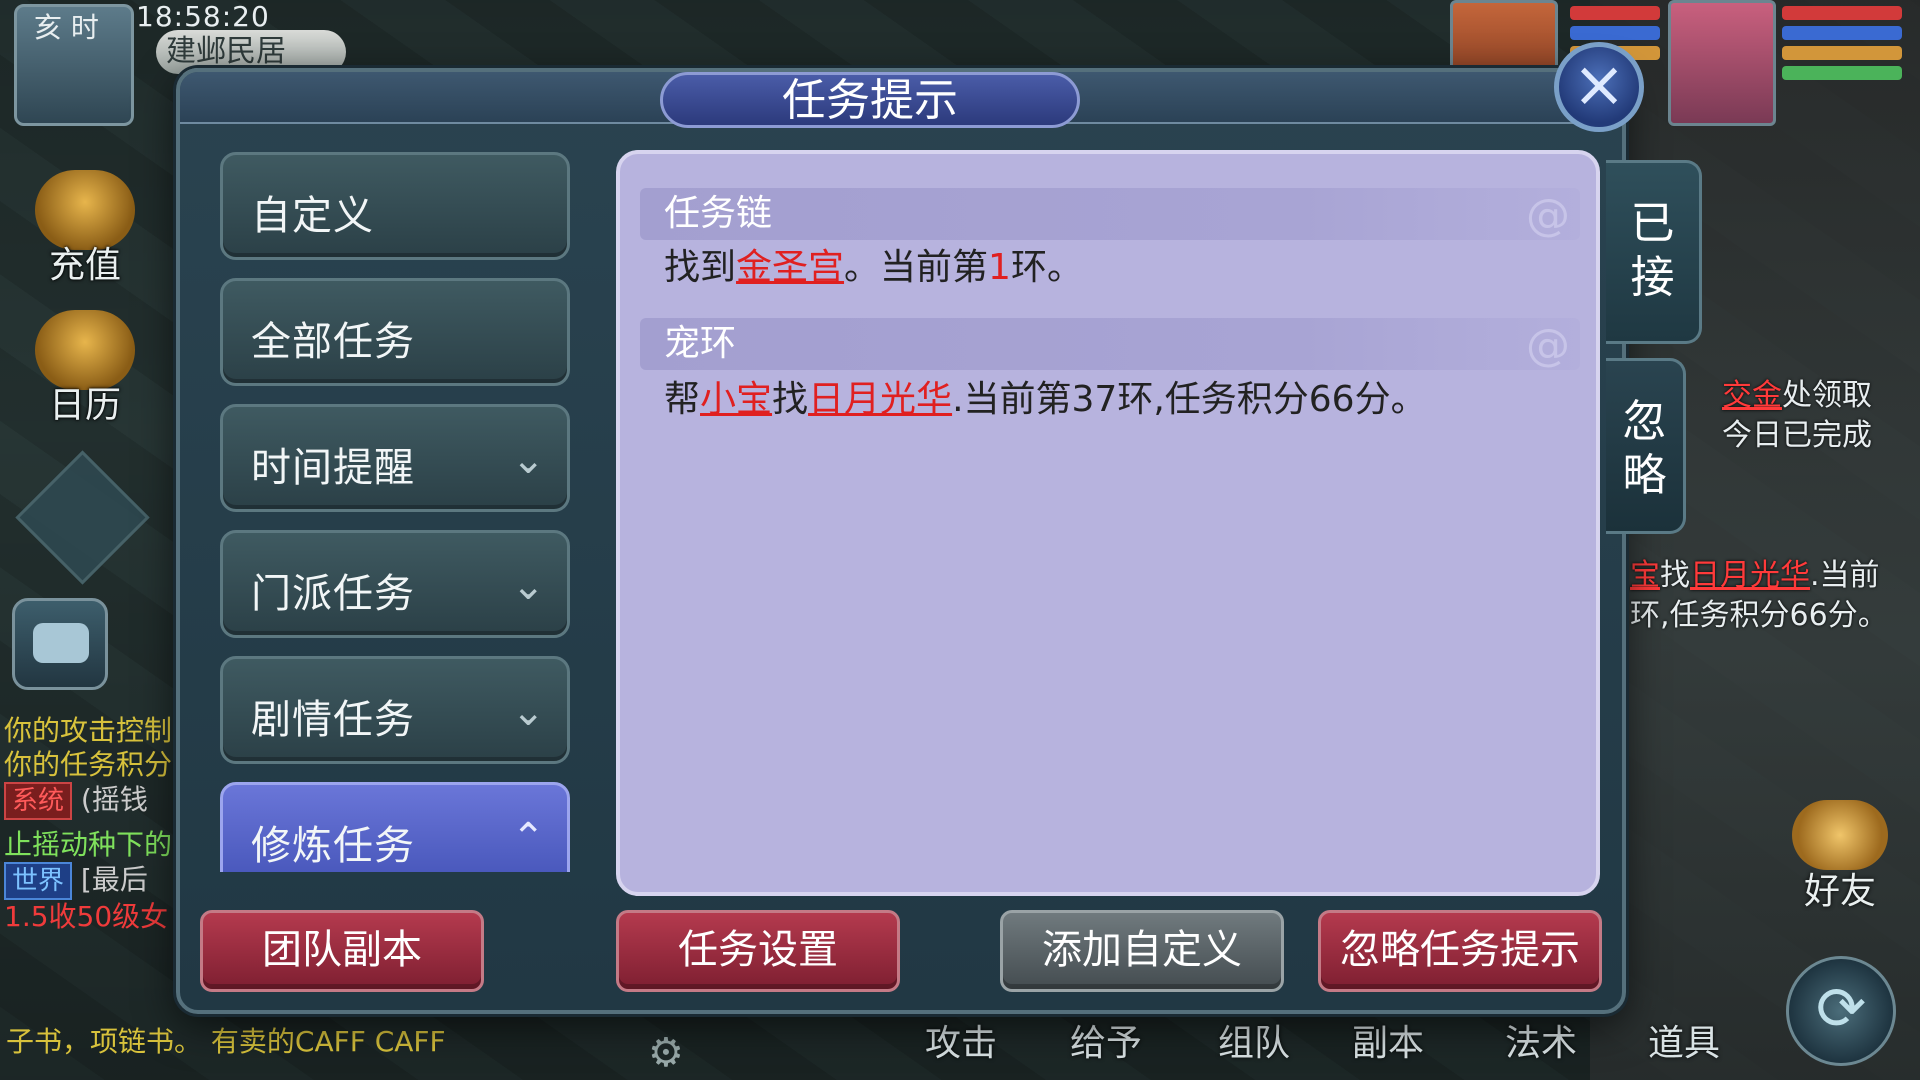 Image resolution: width=1920 pixels, height=1080 pixels. I want to click on category-story-tasks: 剧情任务 ⌄, so click(395, 710).